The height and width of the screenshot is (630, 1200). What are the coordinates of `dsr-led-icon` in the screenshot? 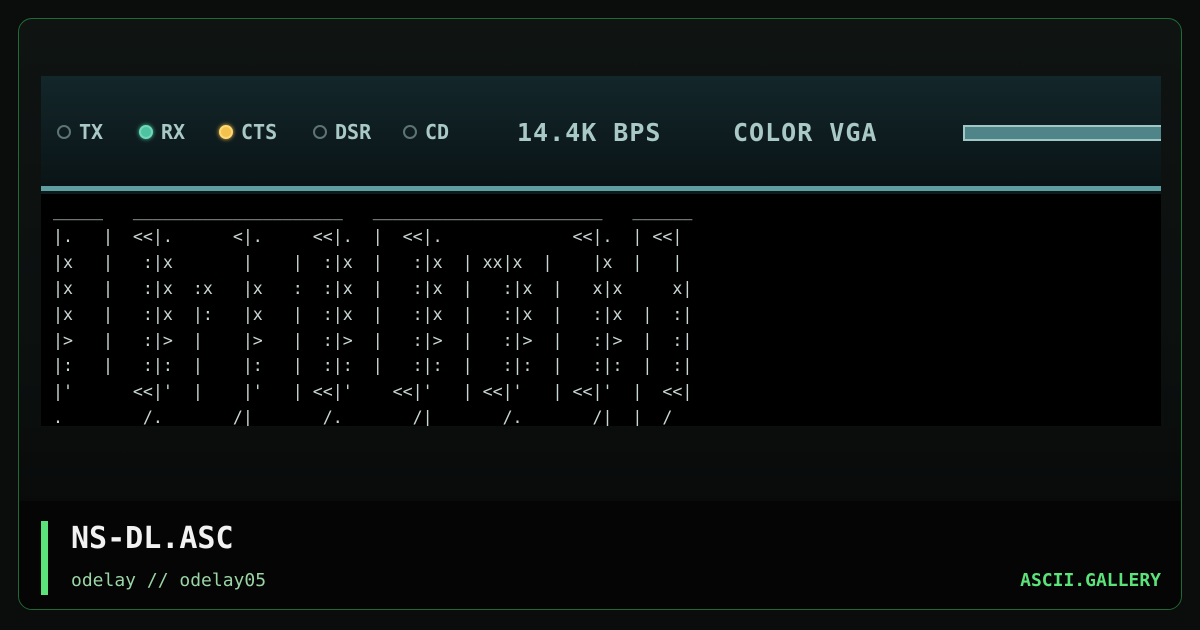 It's located at (320, 132).